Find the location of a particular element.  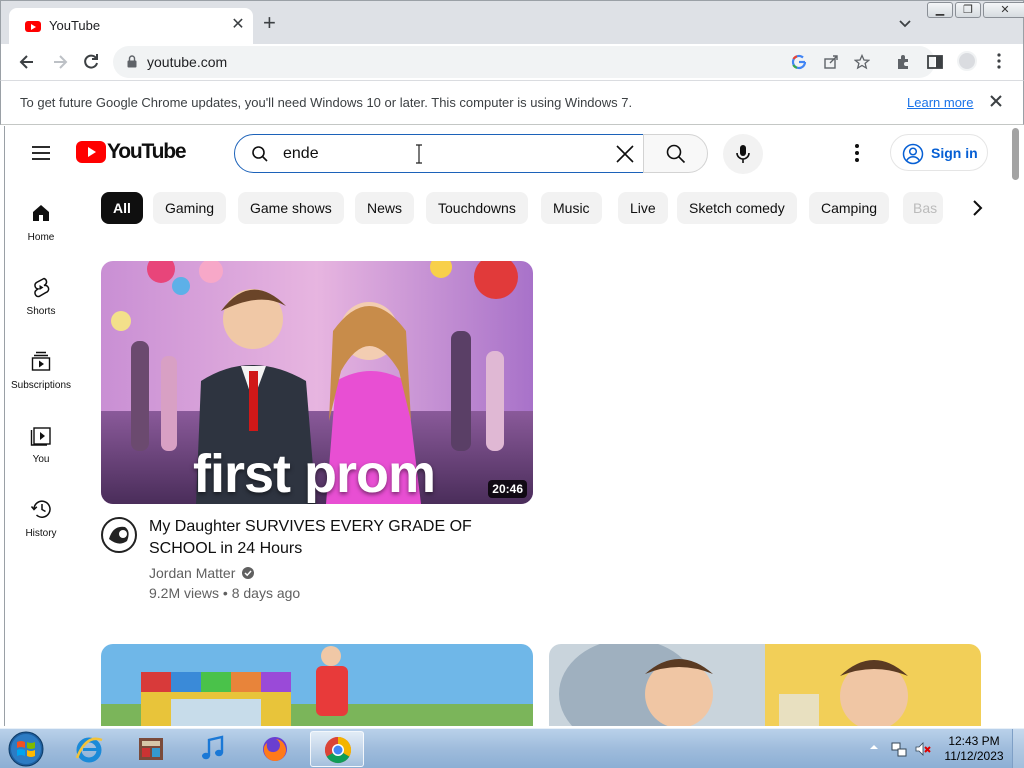

history-icon is located at coordinates (40, 509).